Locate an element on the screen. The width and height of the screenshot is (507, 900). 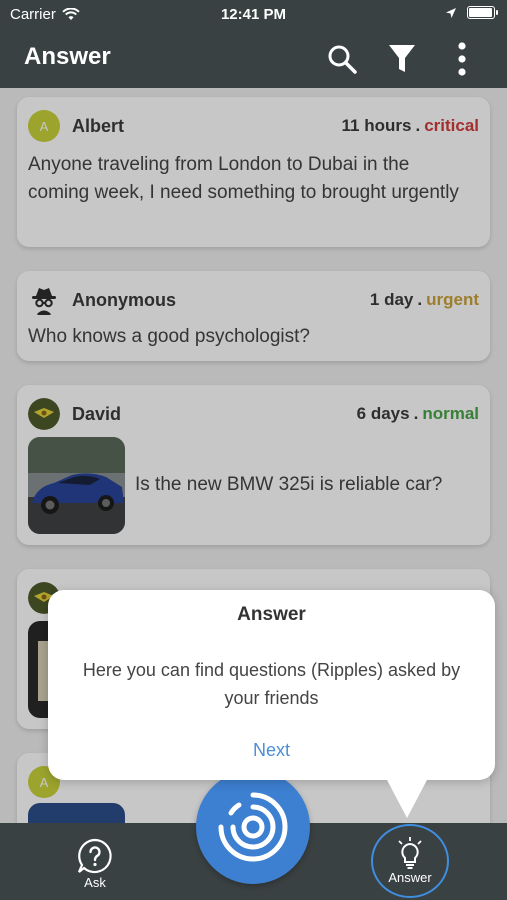
ripple-icon is located at coordinates (253, 827).